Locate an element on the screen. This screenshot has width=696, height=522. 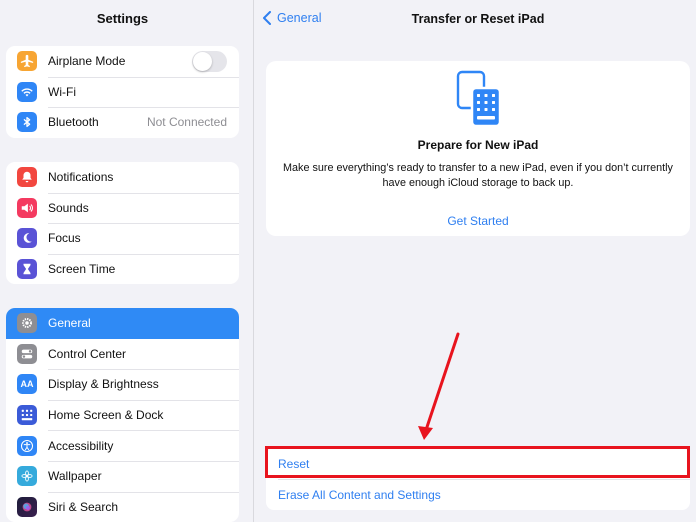
moon-icon is located at coordinates (27, 238).